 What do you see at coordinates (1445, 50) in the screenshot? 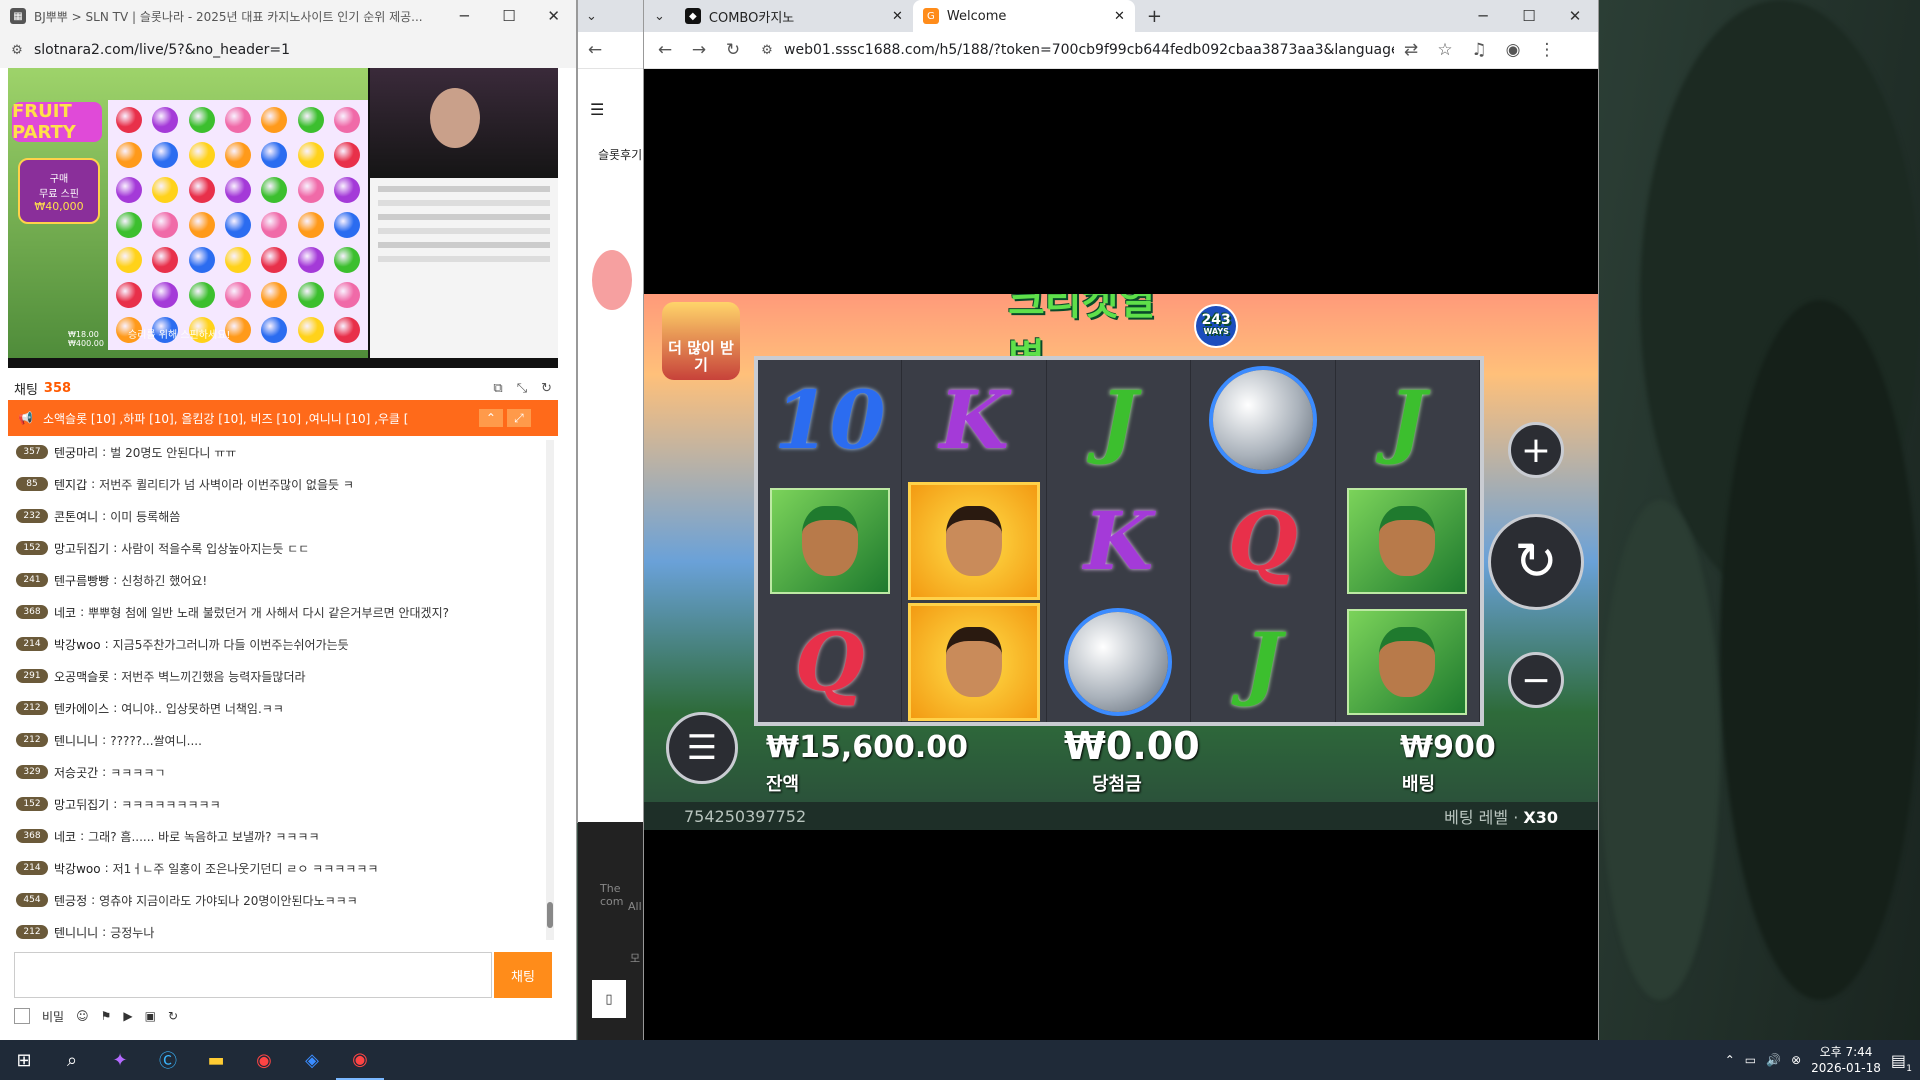
I see `bookmark-star-icon: ☆` at bounding box center [1445, 50].